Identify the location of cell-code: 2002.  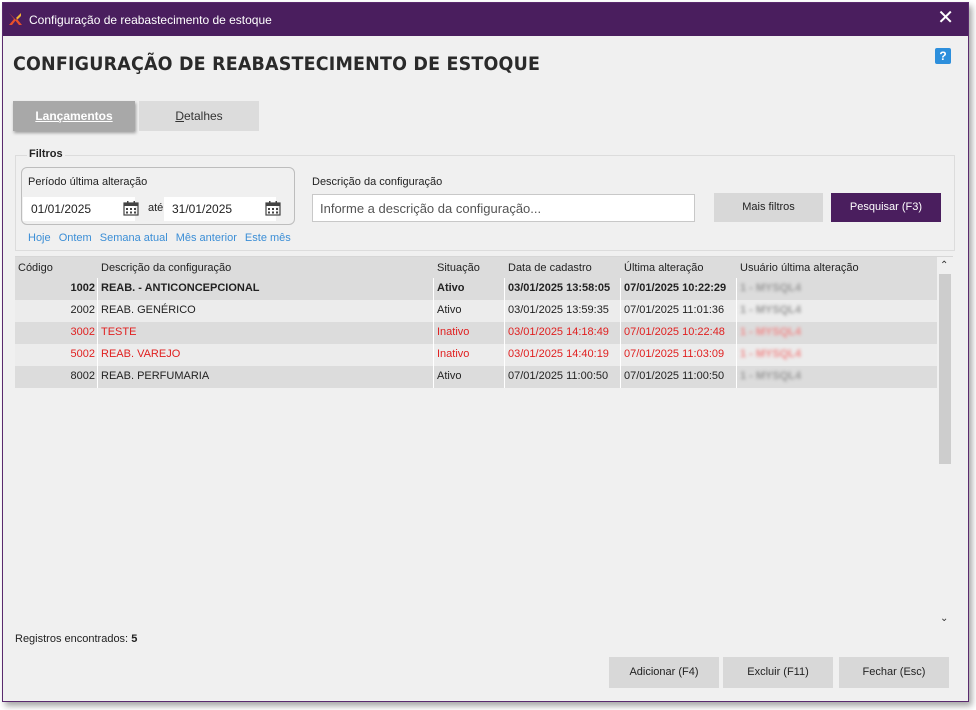
(82, 310).